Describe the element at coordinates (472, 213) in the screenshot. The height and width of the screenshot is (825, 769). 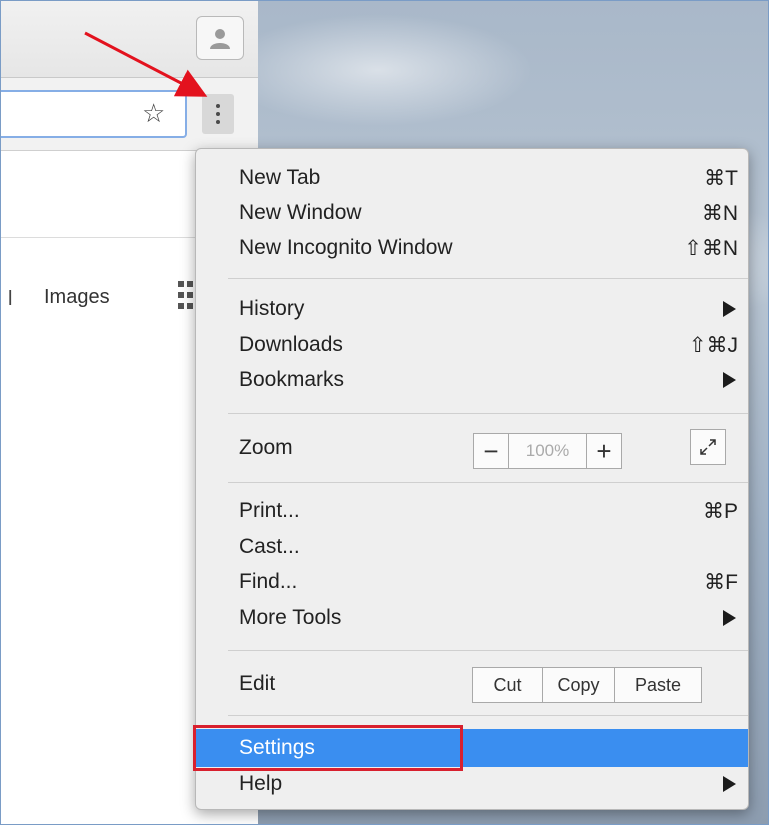
I see `menu-item-new-window: New Window ⌘N` at that location.